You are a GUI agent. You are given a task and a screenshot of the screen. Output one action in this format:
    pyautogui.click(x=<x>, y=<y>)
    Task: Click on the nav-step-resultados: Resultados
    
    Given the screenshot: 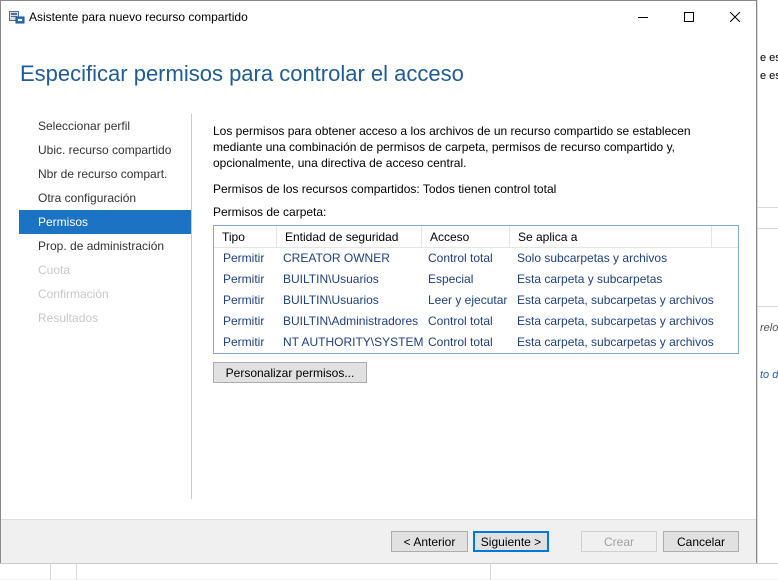 What is the action you would take?
    pyautogui.click(x=68, y=318)
    